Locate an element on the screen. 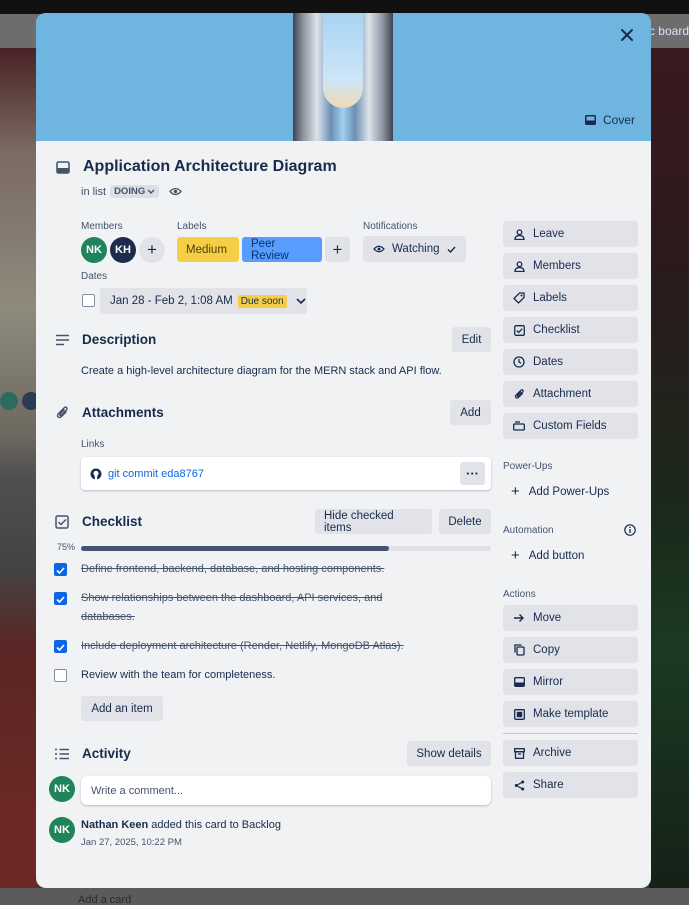 This screenshot has height=905, width=689. list-name-dropdown: DOING is located at coordinates (135, 191).